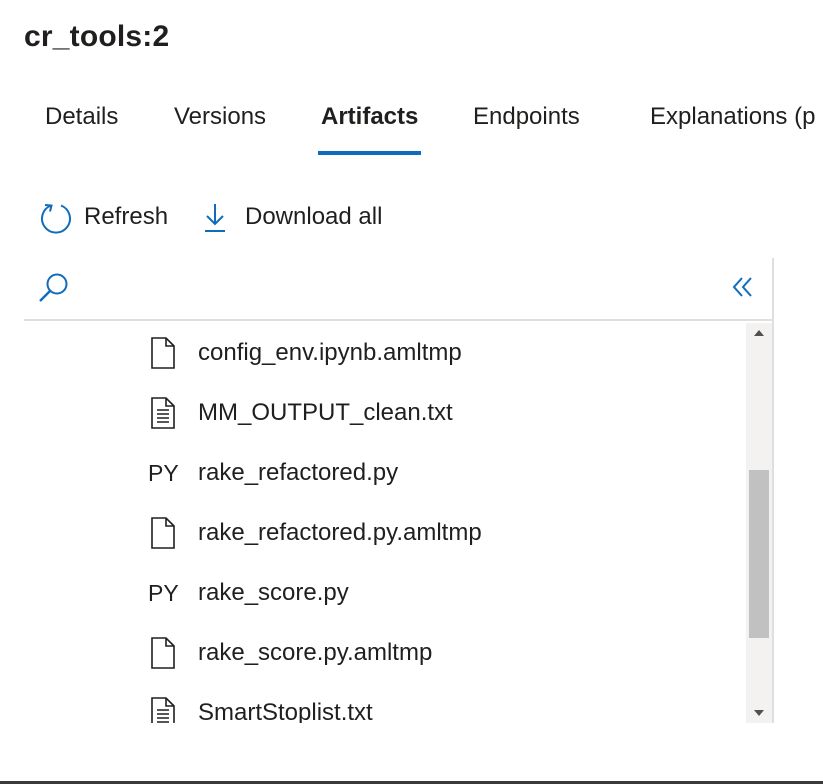 The image size is (823, 784). I want to click on refresh-label: Refresh, so click(126, 216).